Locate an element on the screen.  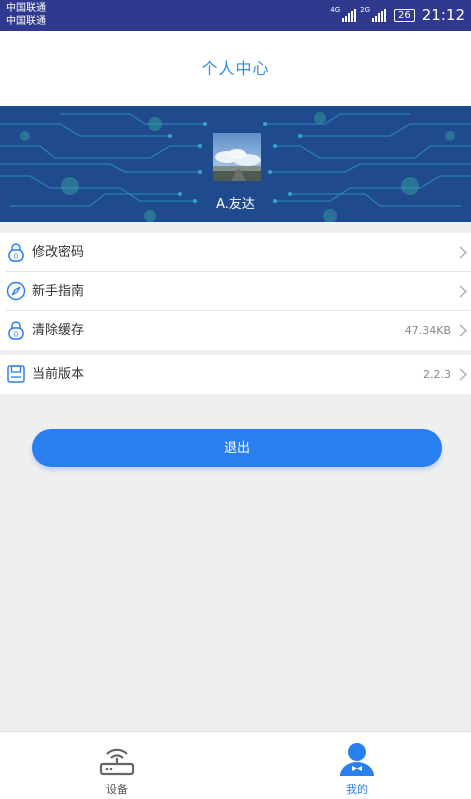
user-icon is located at coordinates (357, 759).